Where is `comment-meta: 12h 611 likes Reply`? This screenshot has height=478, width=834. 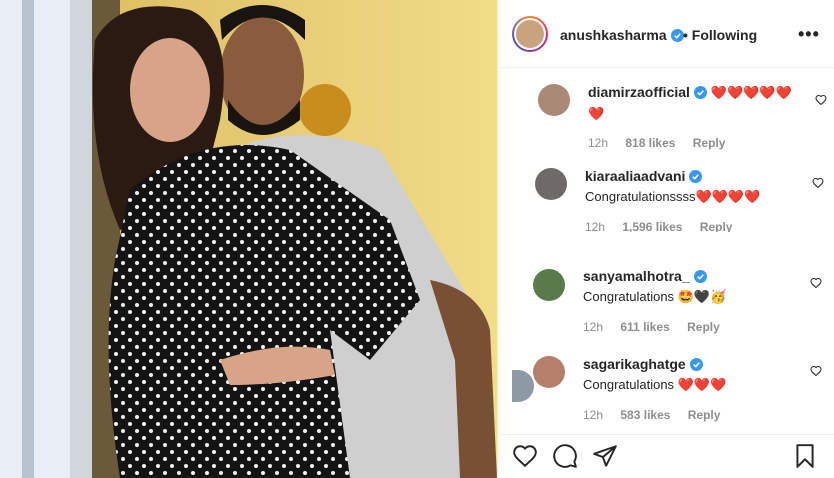
comment-meta: 12h 611 likes Reply is located at coordinates (658, 327).